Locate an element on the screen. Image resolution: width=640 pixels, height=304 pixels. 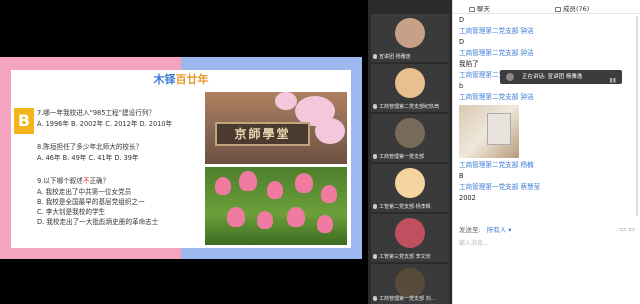
participant-name-text: 工商管理第二党支部纪玖琦 is located at coordinates (409, 107).